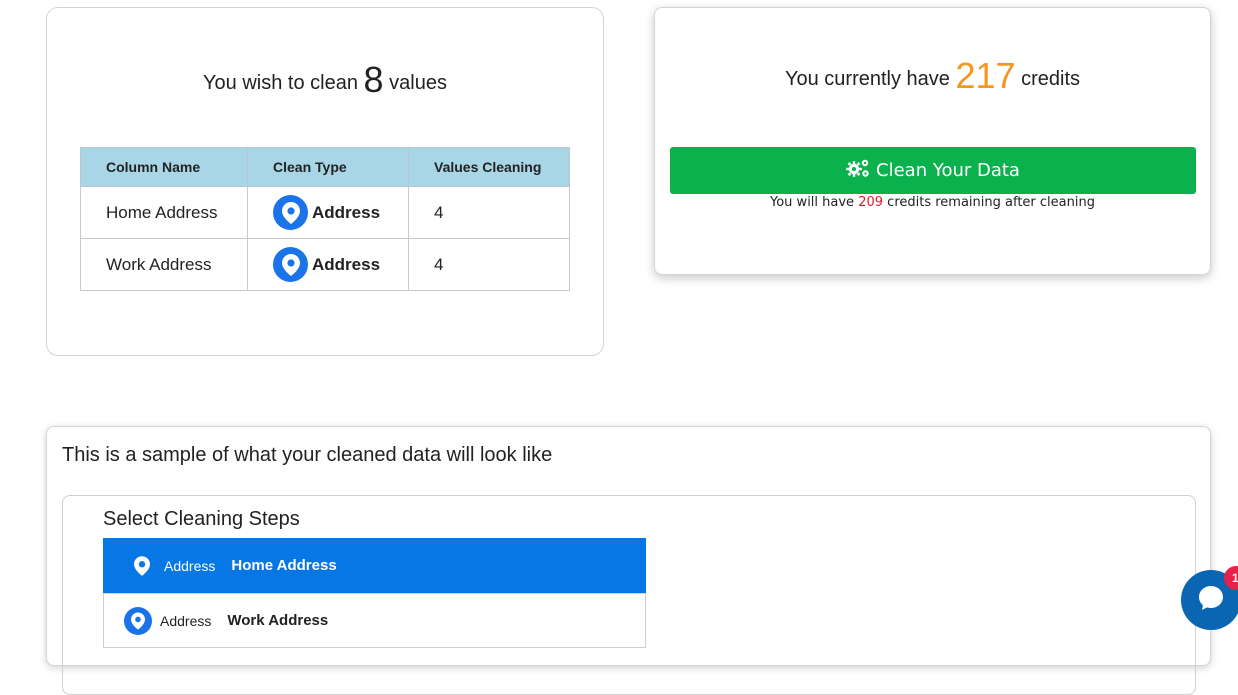  I want to click on cleaning-step-work-address: Address Work Address, so click(374, 620).